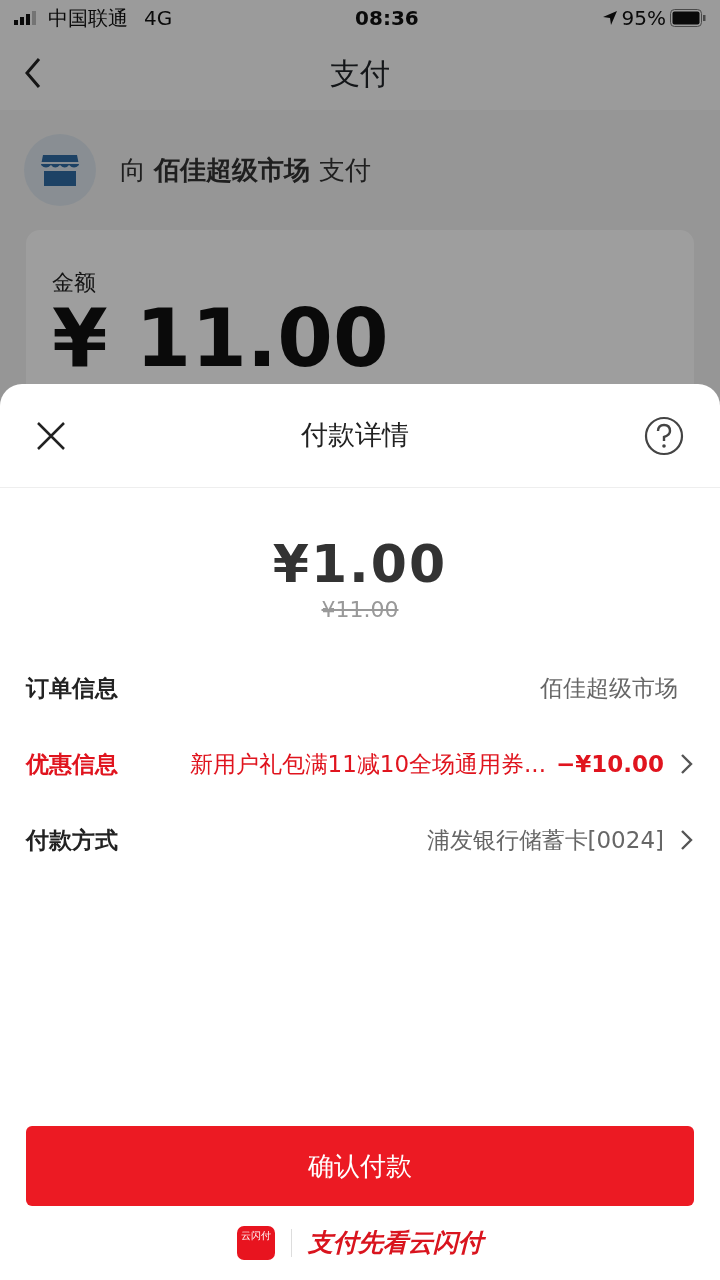  Describe the element at coordinates (545, 840) in the screenshot. I see `row-value: 浦发银行储蓄卡[0024]` at that location.